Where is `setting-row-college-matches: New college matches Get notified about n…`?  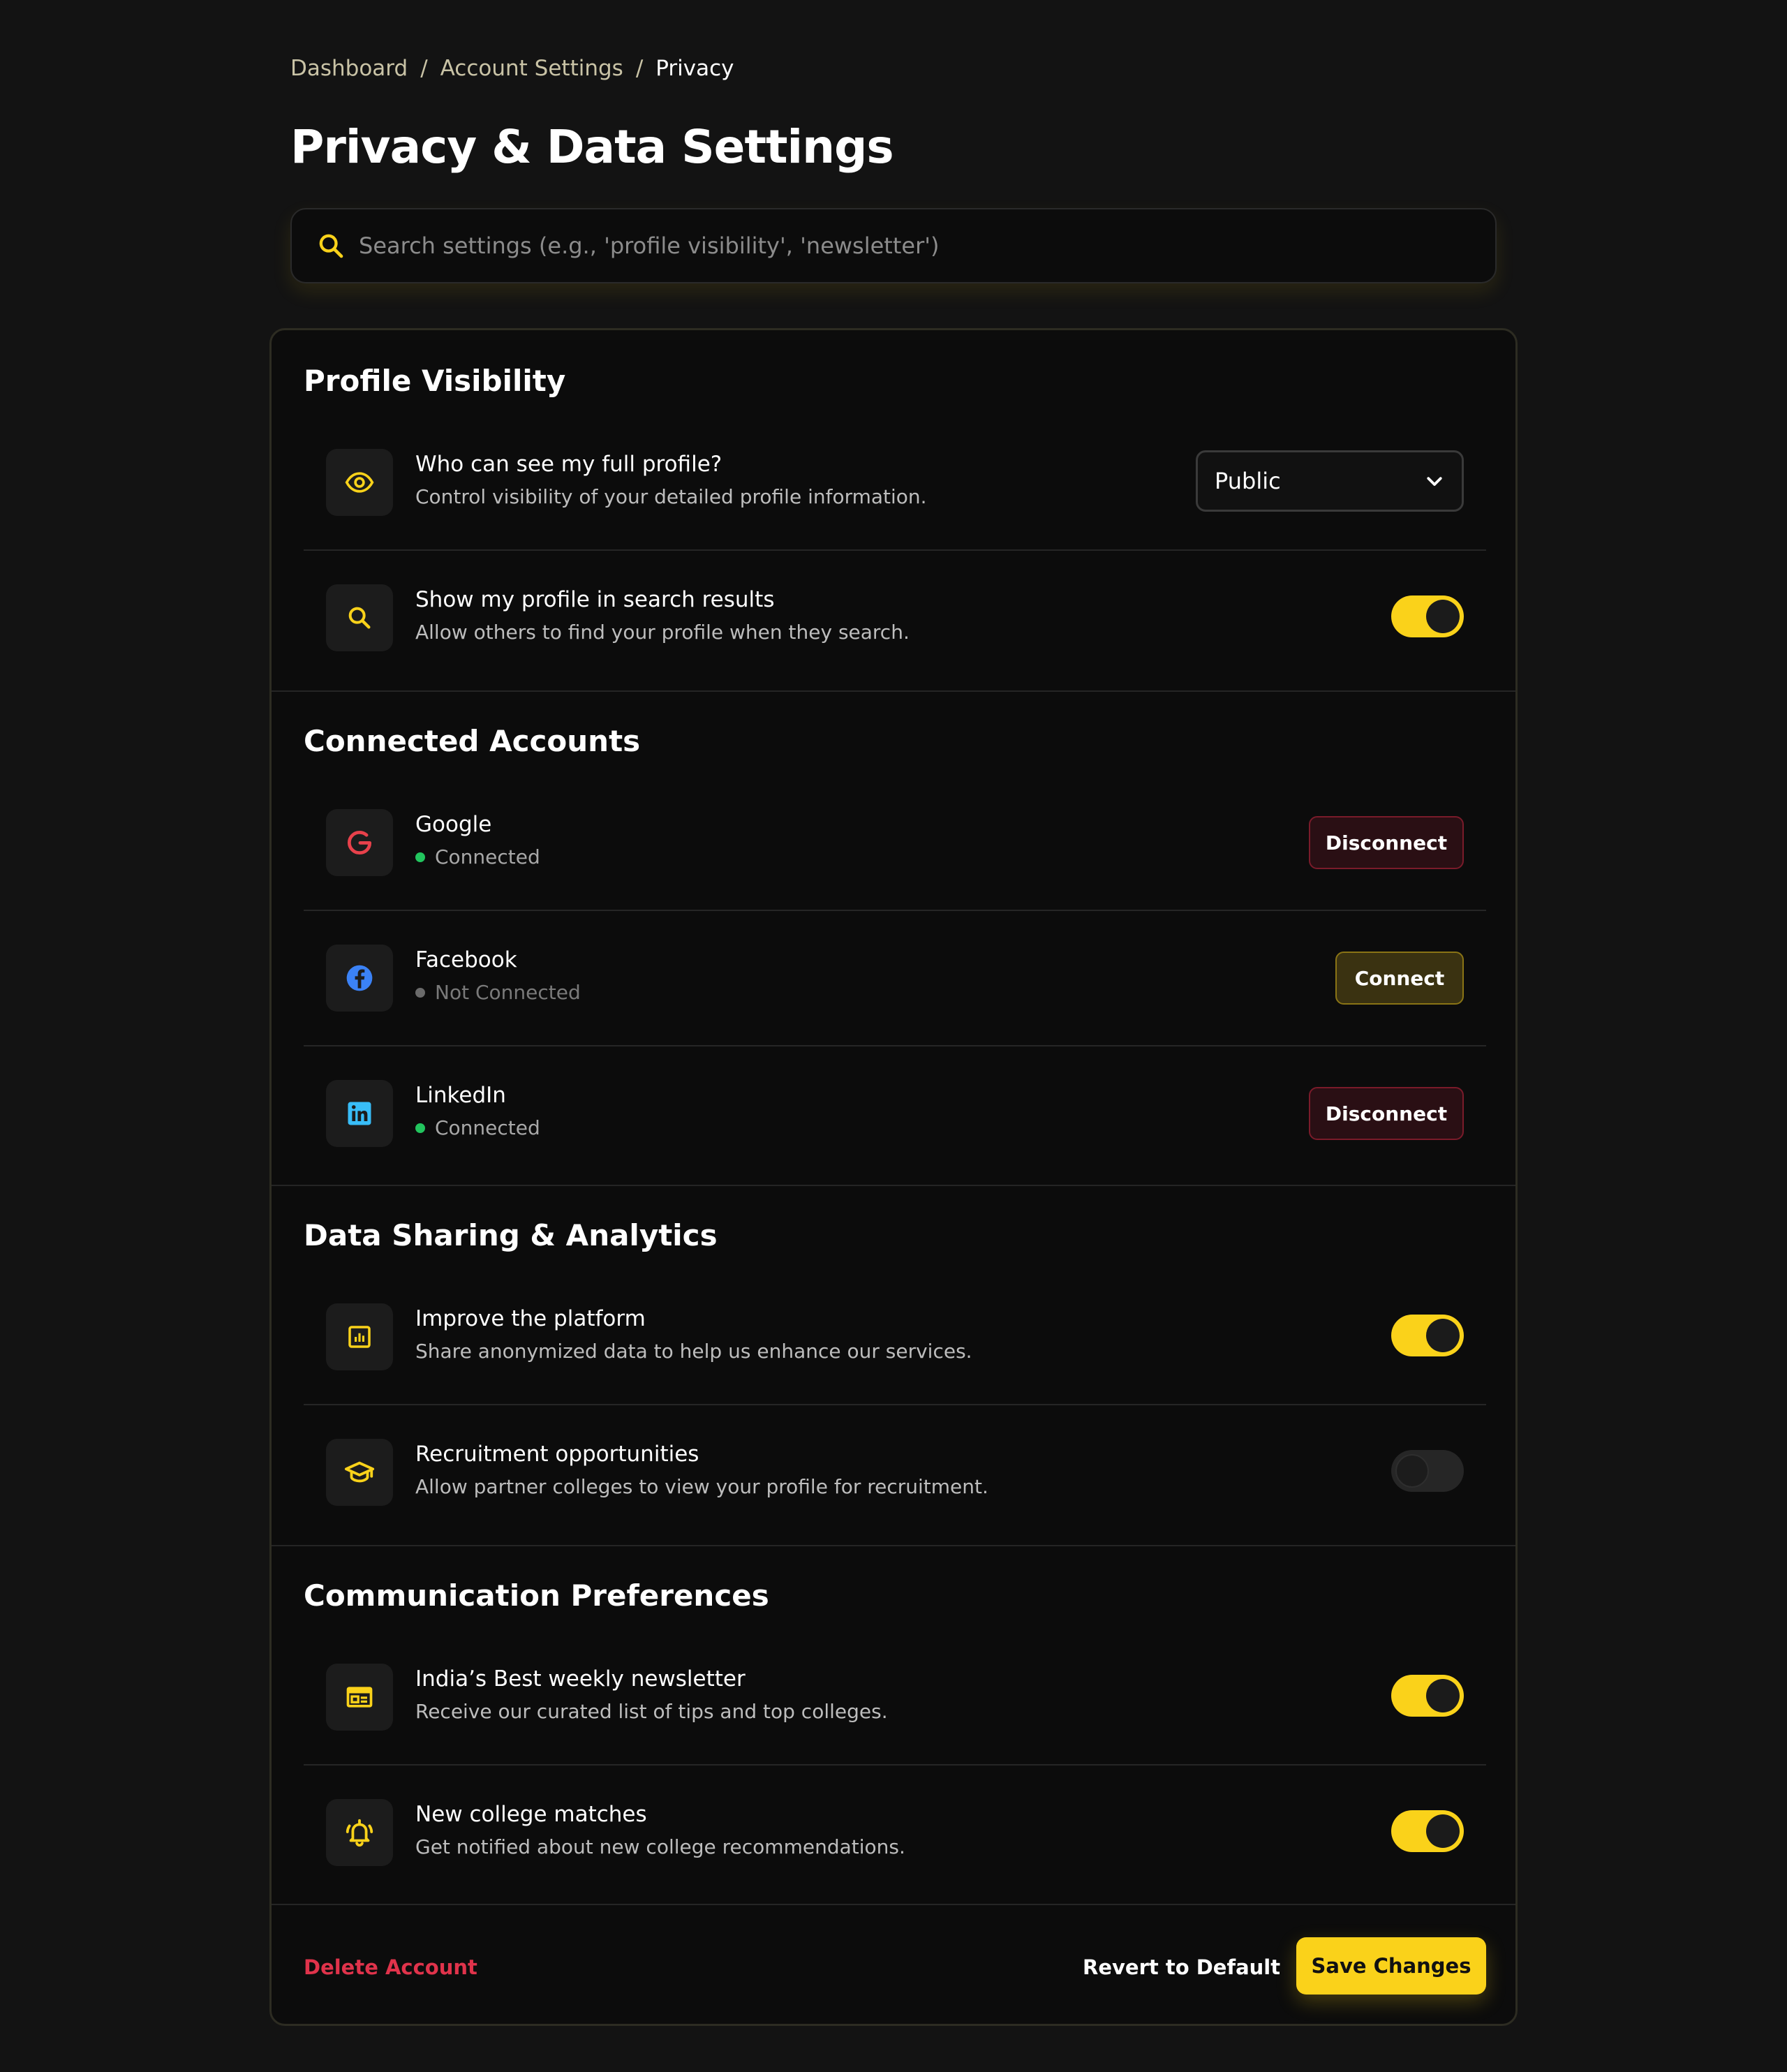
setting-row-college-matches: New college matches Get notified about n… is located at coordinates (895, 1833).